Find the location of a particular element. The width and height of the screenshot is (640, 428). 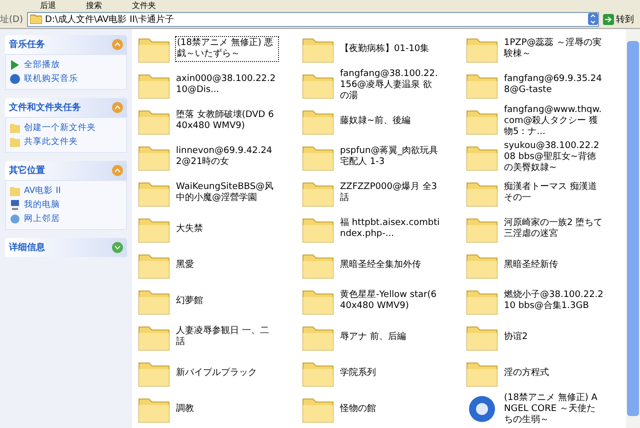

file-item: 大失禁 is located at coordinates (218, 229).